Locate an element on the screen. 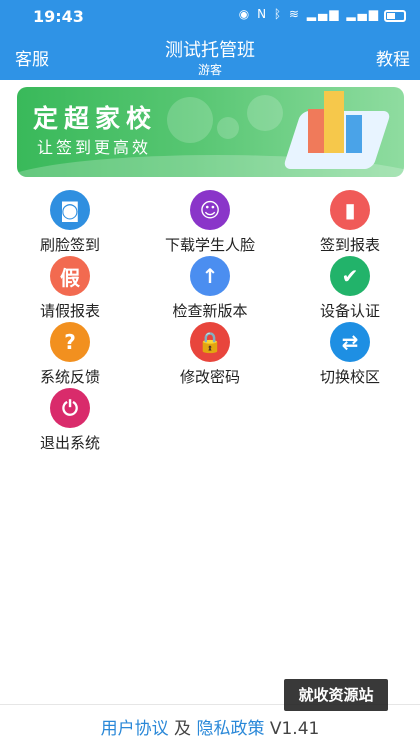  privacy-policy-link: 隐私政策 is located at coordinates (230, 729).